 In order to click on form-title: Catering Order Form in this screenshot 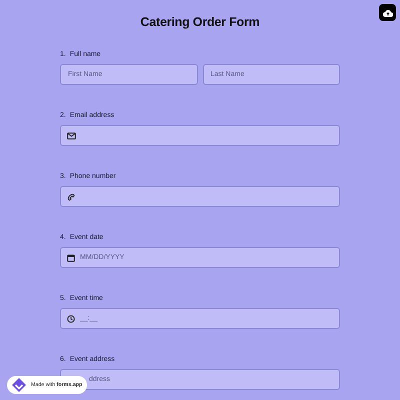, I will do `click(200, 22)`.